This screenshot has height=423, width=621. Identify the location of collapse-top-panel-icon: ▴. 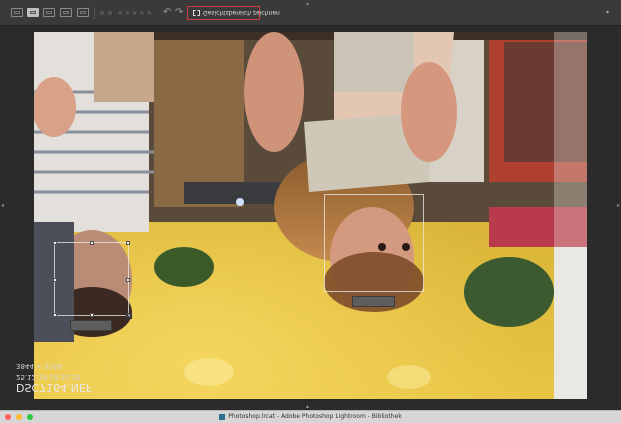
(307, 3).